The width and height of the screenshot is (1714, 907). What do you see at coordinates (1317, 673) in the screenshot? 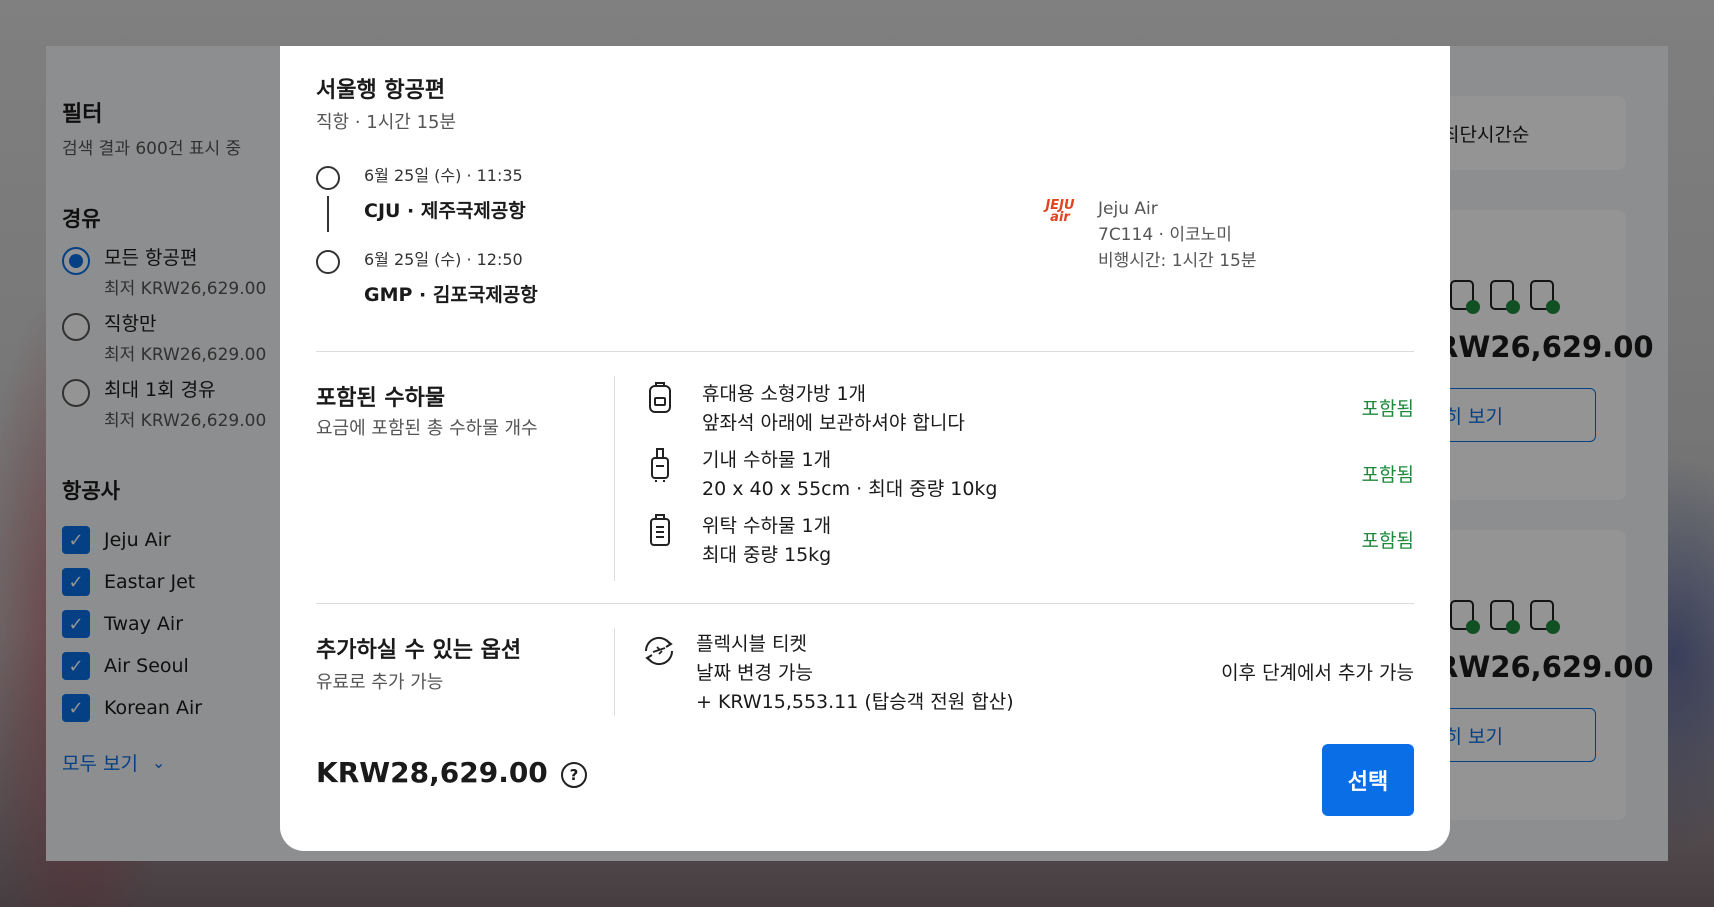
I see `option-status: 이후 단계에서 추가 가능` at bounding box center [1317, 673].